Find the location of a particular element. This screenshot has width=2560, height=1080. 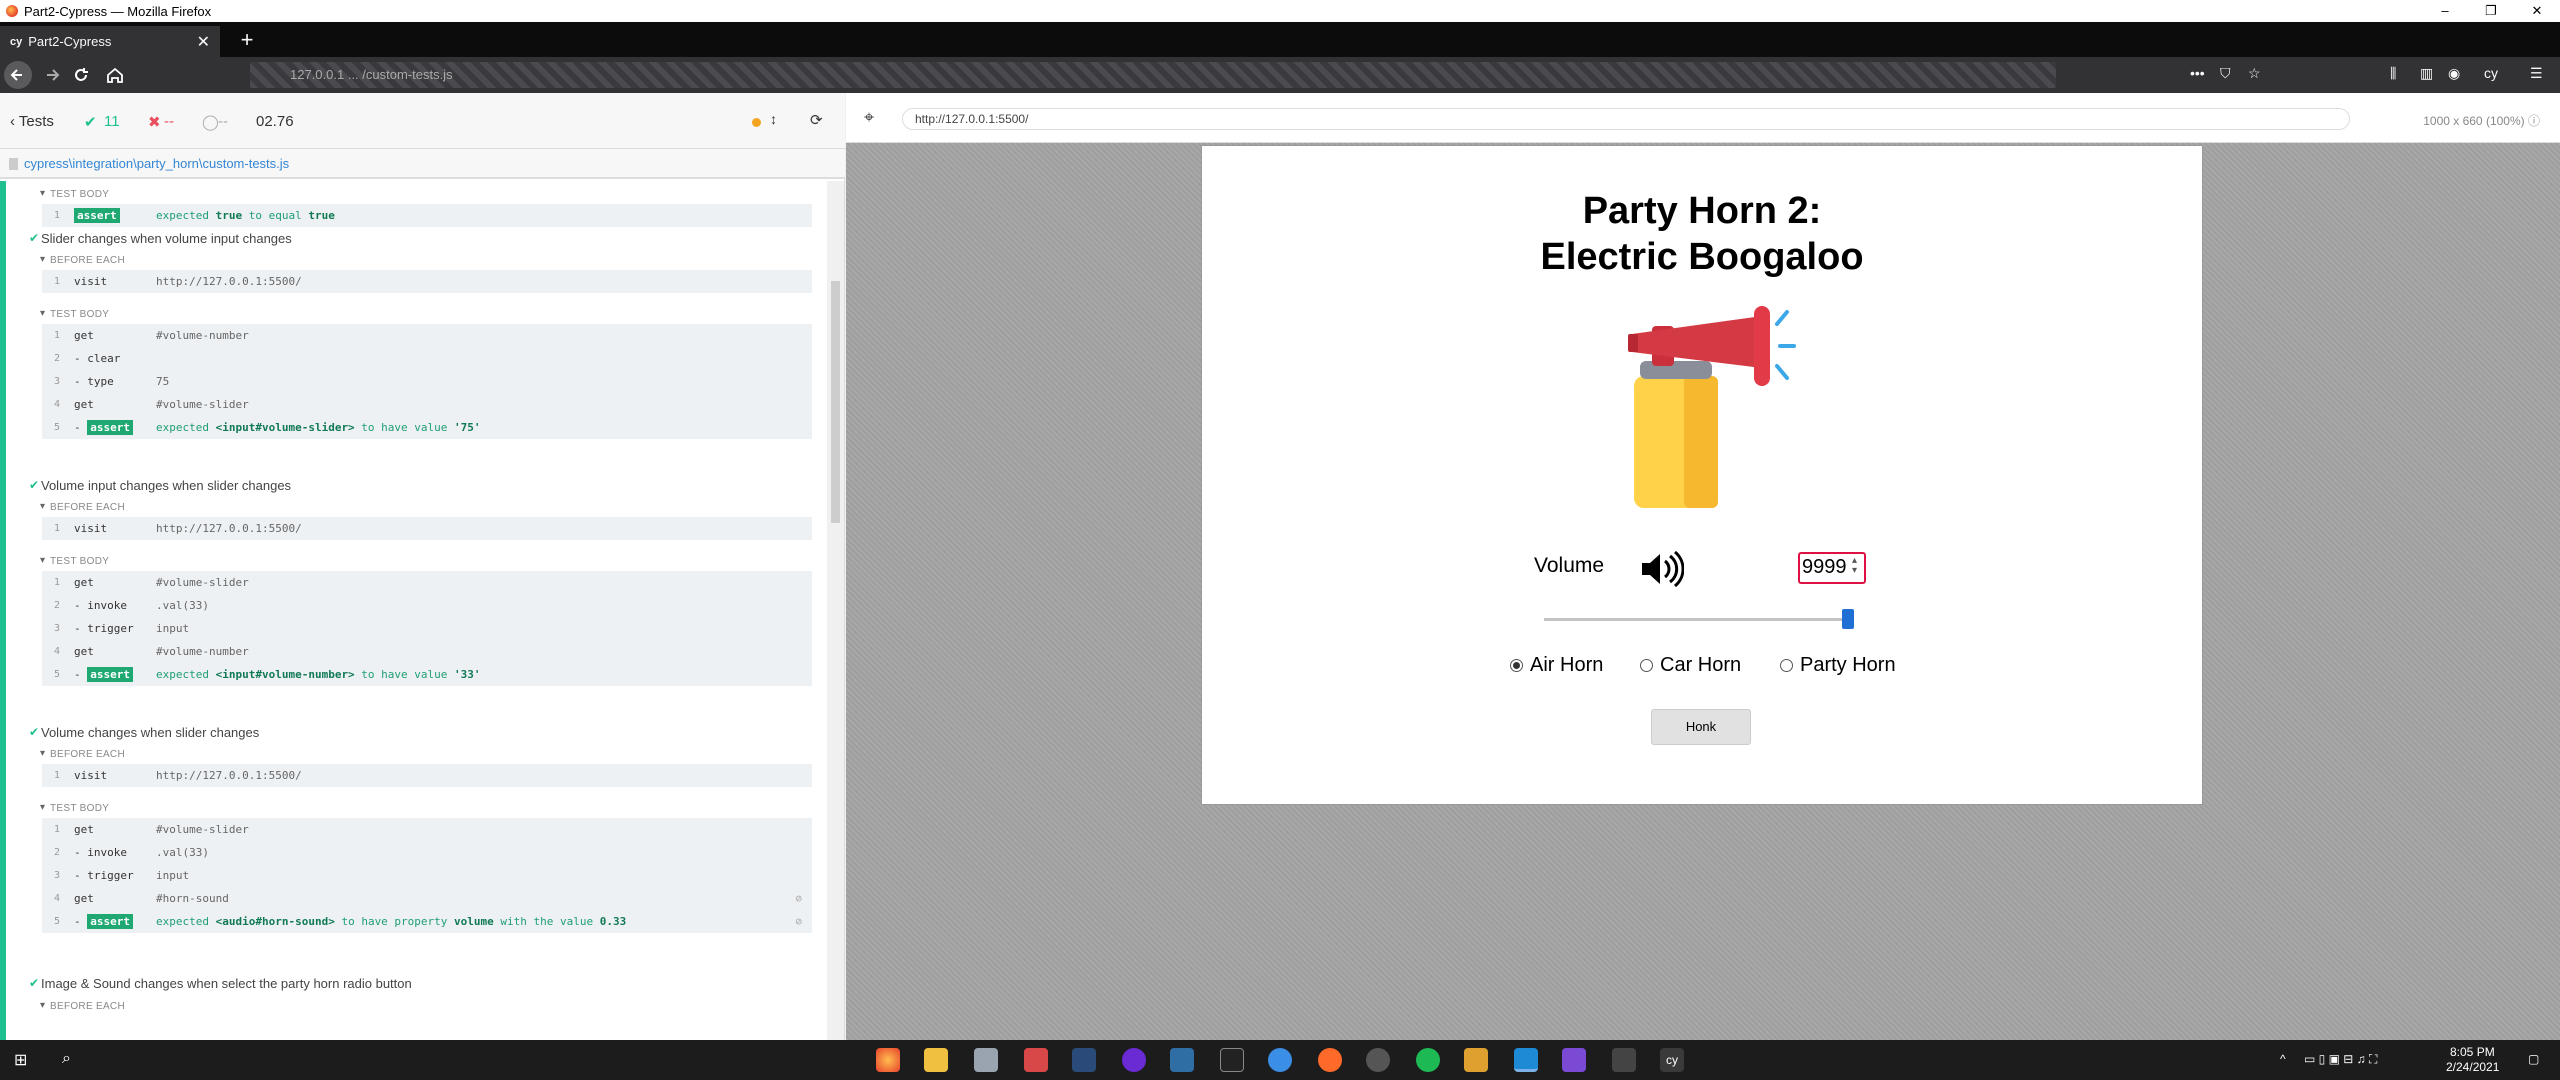

rerun-tests-icon: ⟳ is located at coordinates (816, 120).